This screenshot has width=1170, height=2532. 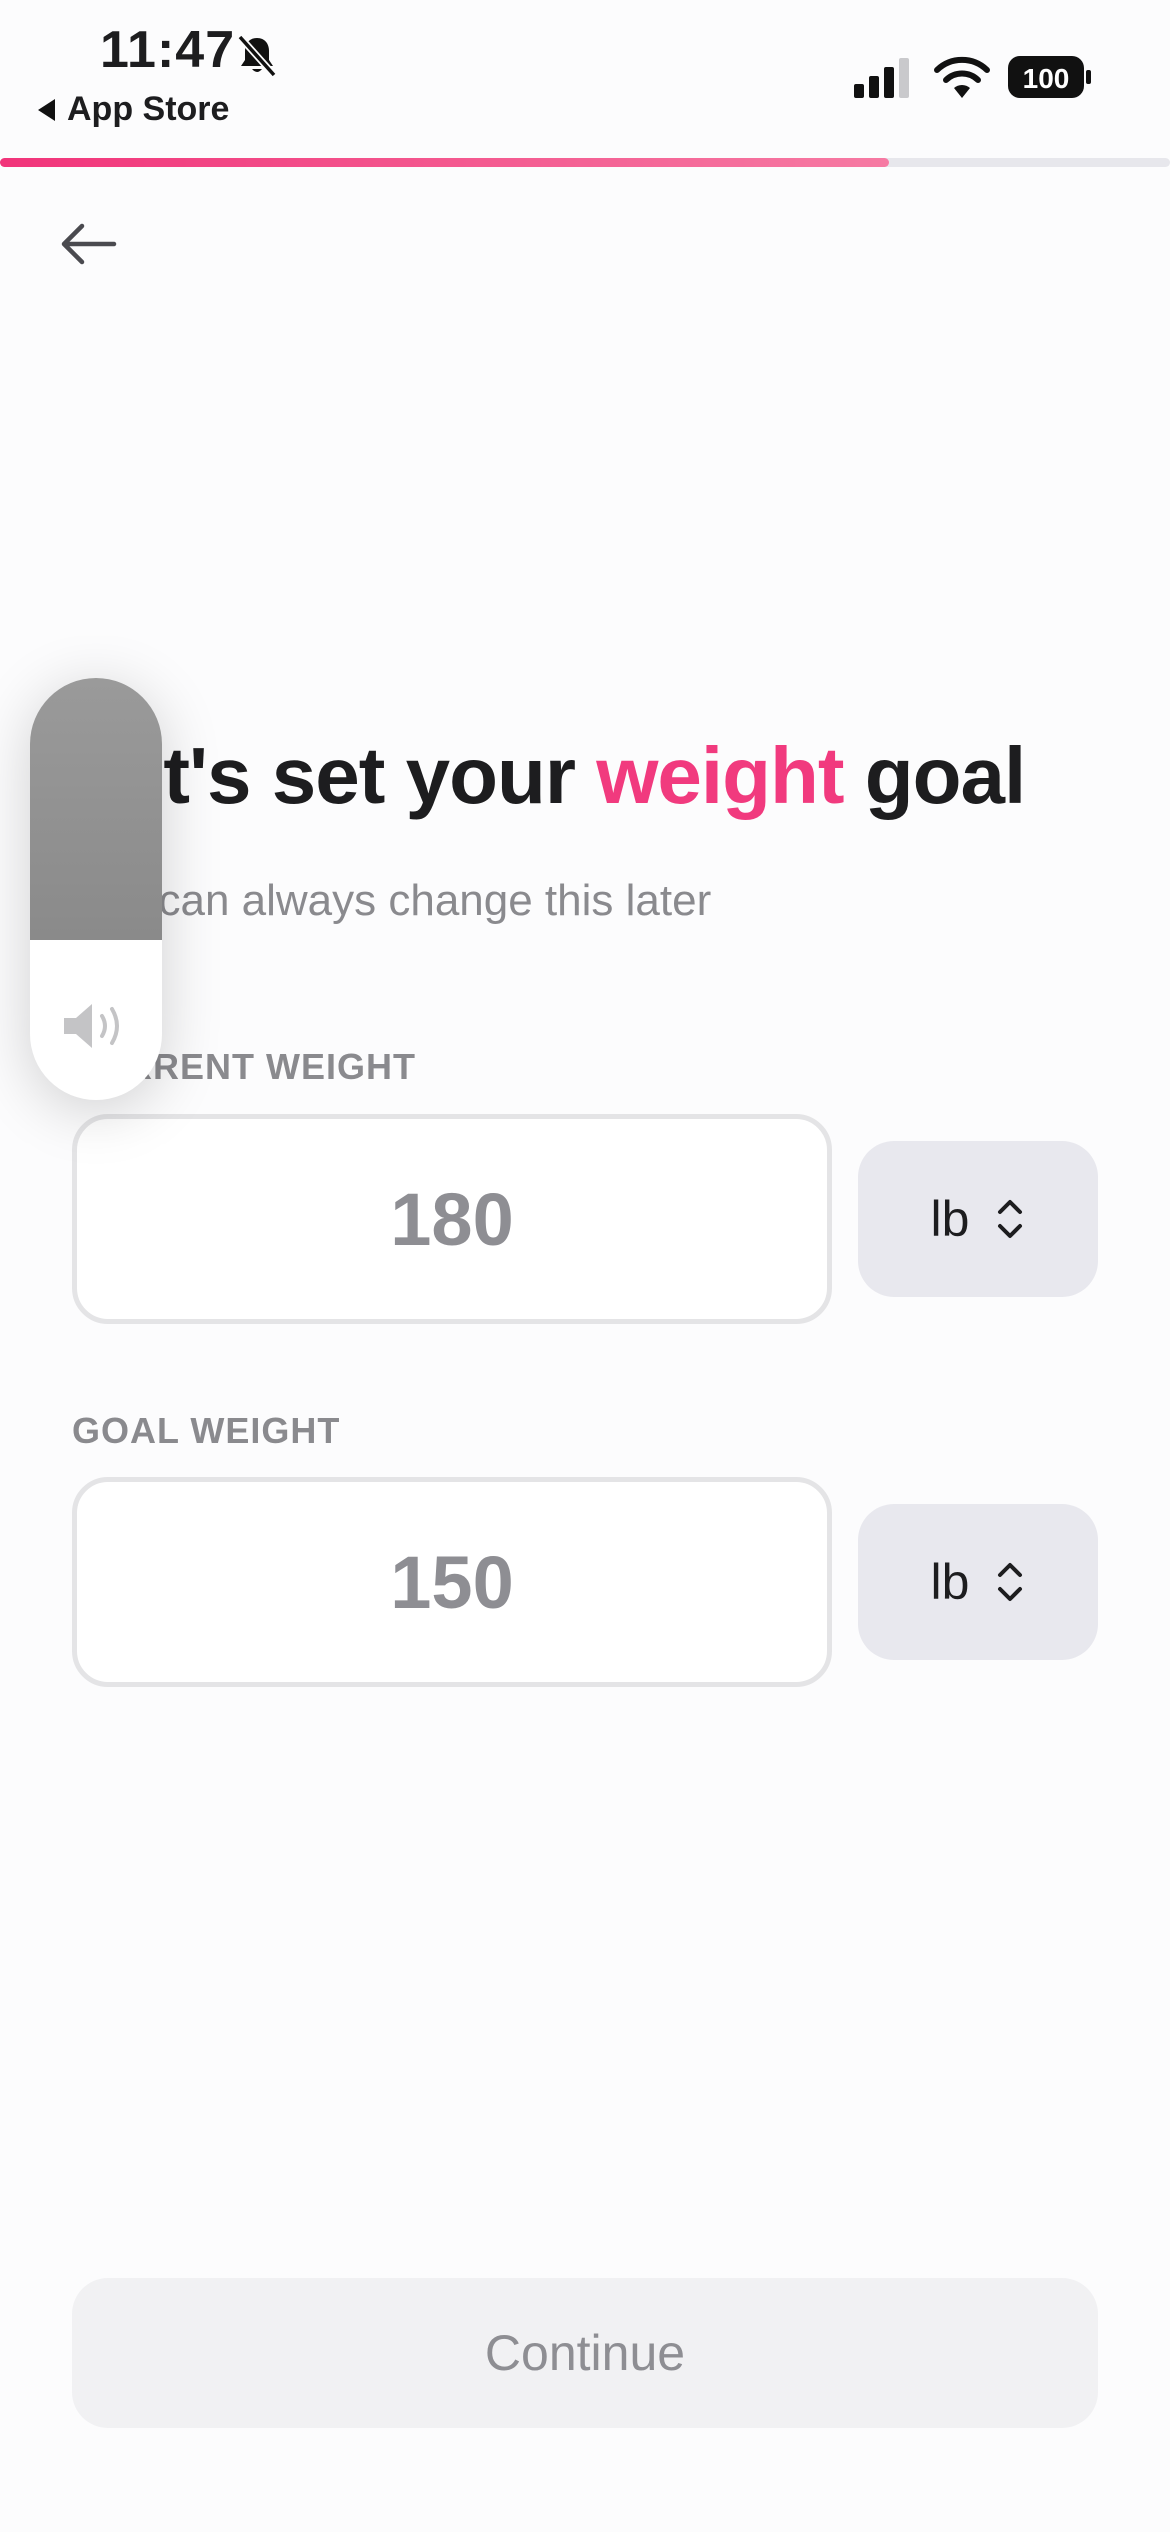 I want to click on back-to-app-label: App Store, so click(x=148, y=109).